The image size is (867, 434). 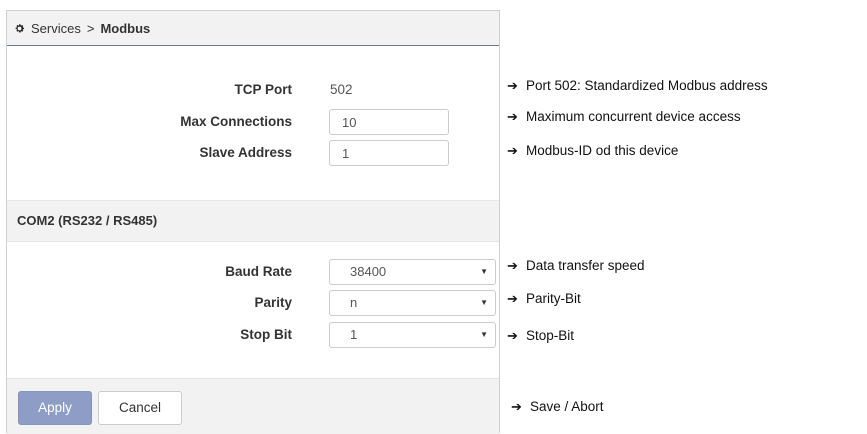 What do you see at coordinates (647, 85) in the screenshot?
I see `annotation-tcp-port-text: Port 502: Standardized Modbus address` at bounding box center [647, 85].